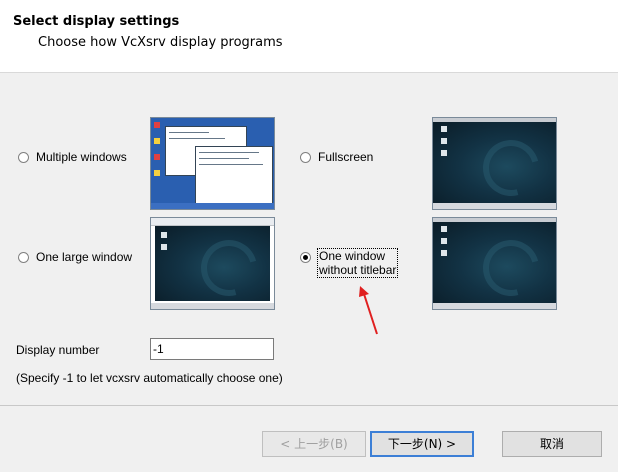 The image size is (618, 472). Describe the element at coordinates (352, 256) in the screenshot. I see `option-label-line1: One window` at that location.